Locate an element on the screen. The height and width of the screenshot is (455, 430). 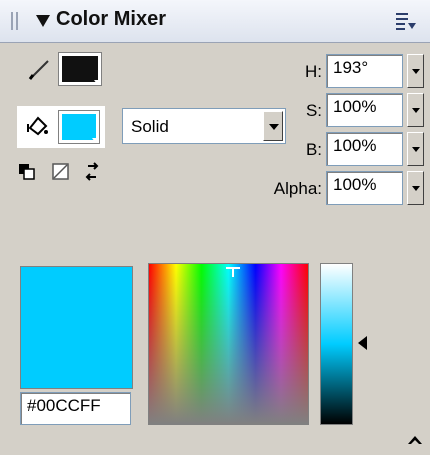
collapse-triangle-icon is located at coordinates (43, 21).